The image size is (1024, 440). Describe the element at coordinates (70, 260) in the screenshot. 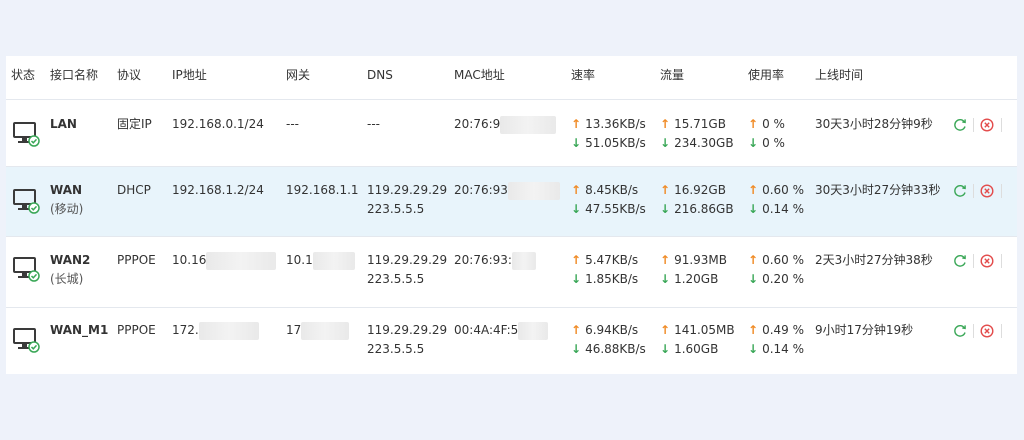

I see `interface-name: WAN2` at that location.